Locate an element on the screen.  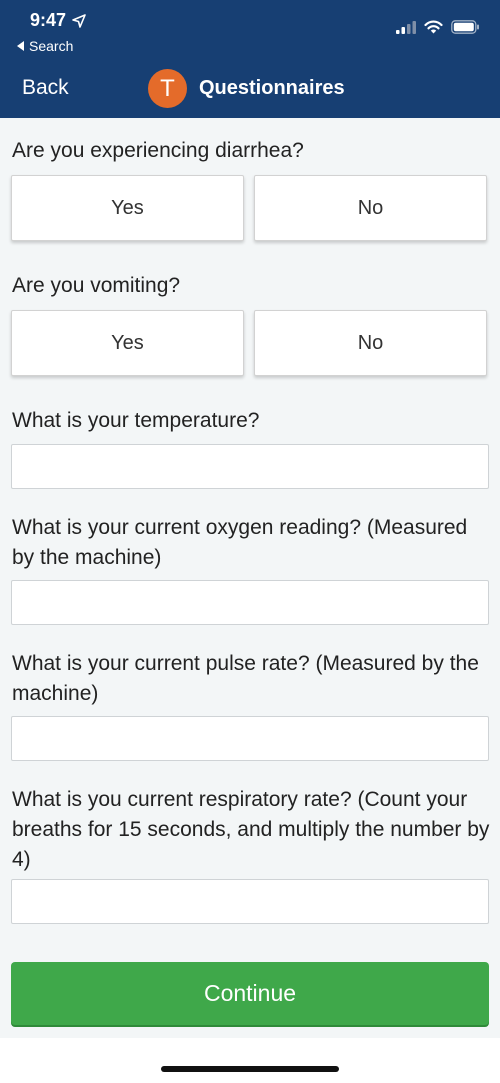
status-time: 9:47 is located at coordinates (58, 20).